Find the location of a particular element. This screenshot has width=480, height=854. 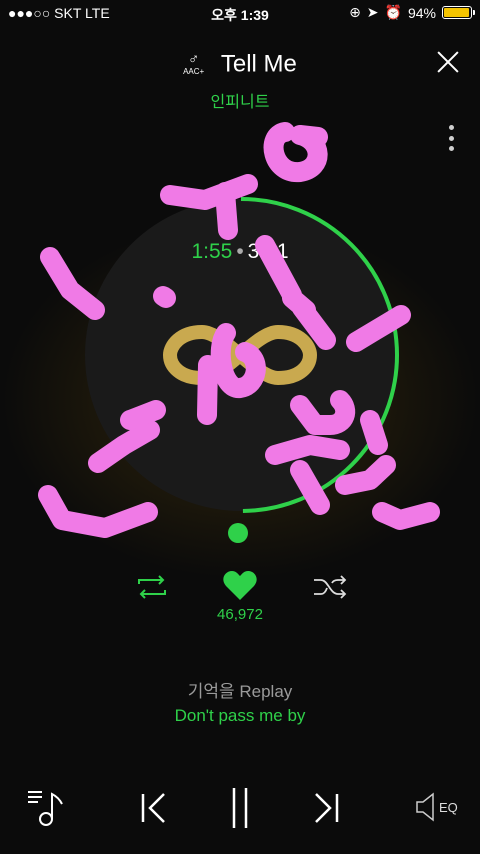

aac-badge: ♂ AAC+ is located at coordinates (194, 64).